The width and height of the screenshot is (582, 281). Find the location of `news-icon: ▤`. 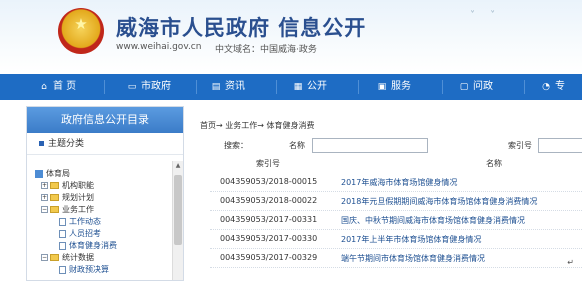

news-icon: ▤ is located at coordinates (216, 87).